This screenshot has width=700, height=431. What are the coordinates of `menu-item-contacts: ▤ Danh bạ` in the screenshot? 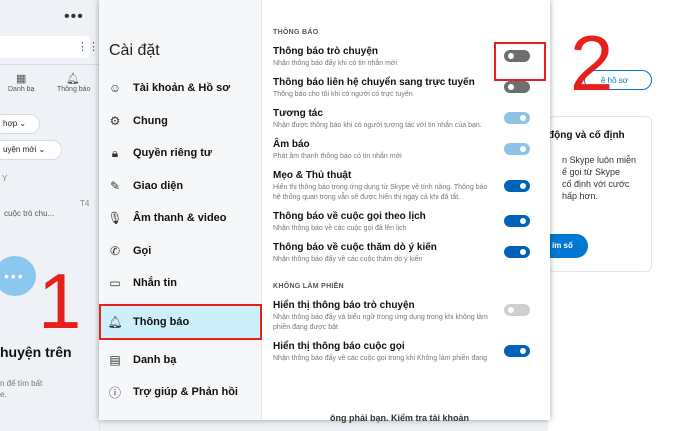 It's located at (180, 360).